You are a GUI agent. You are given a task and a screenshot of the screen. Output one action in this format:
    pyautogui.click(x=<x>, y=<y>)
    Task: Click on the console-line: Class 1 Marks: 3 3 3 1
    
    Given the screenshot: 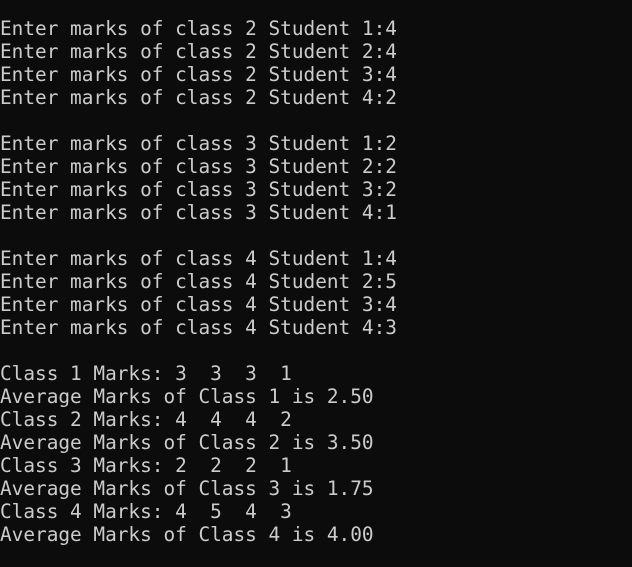 What is the action you would take?
    pyautogui.click(x=146, y=373)
    